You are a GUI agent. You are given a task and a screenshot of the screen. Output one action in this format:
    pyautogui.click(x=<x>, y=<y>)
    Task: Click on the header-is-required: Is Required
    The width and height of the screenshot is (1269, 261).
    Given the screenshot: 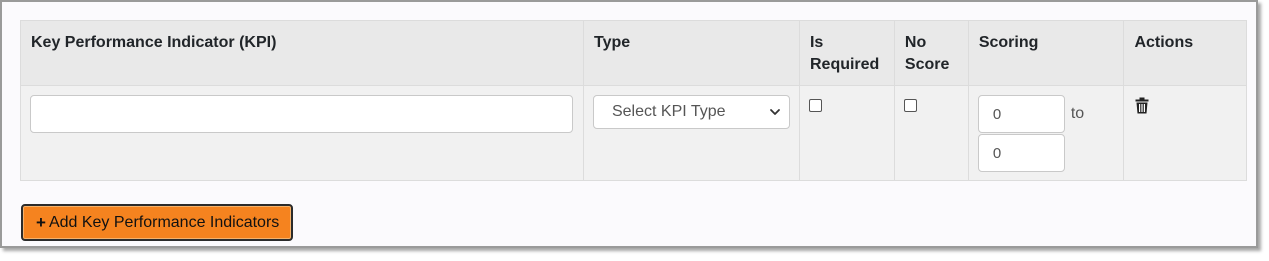 What is the action you would take?
    pyautogui.click(x=846, y=53)
    